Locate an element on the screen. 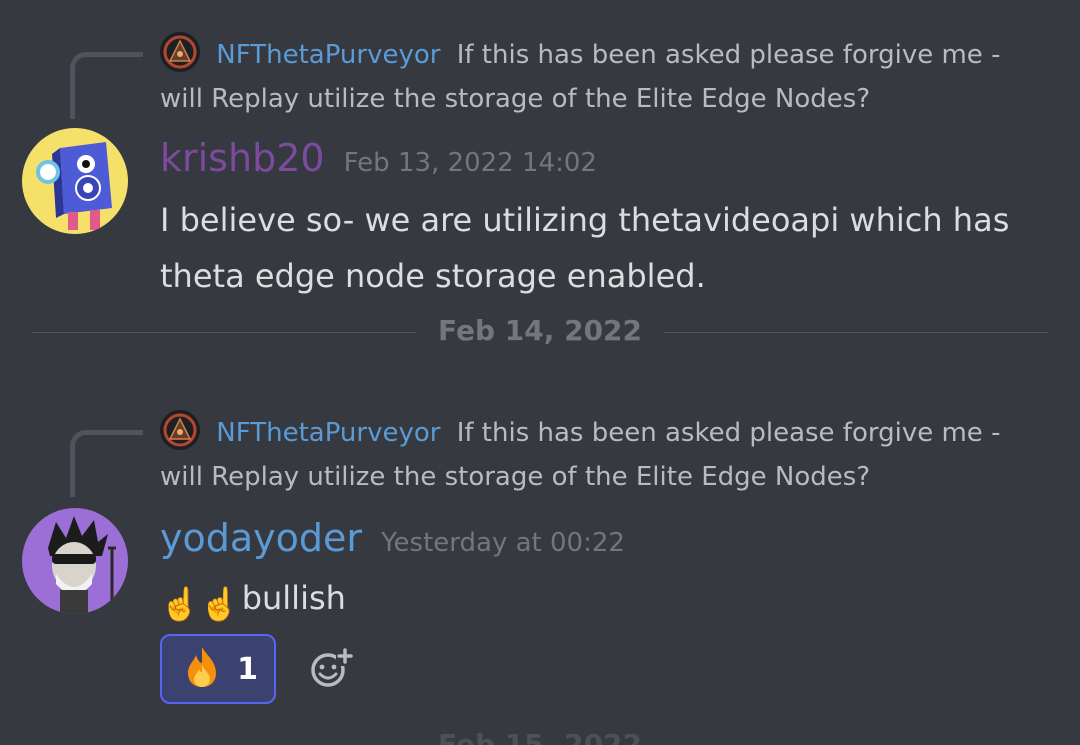  reaction-count: 1 is located at coordinates (247, 669).